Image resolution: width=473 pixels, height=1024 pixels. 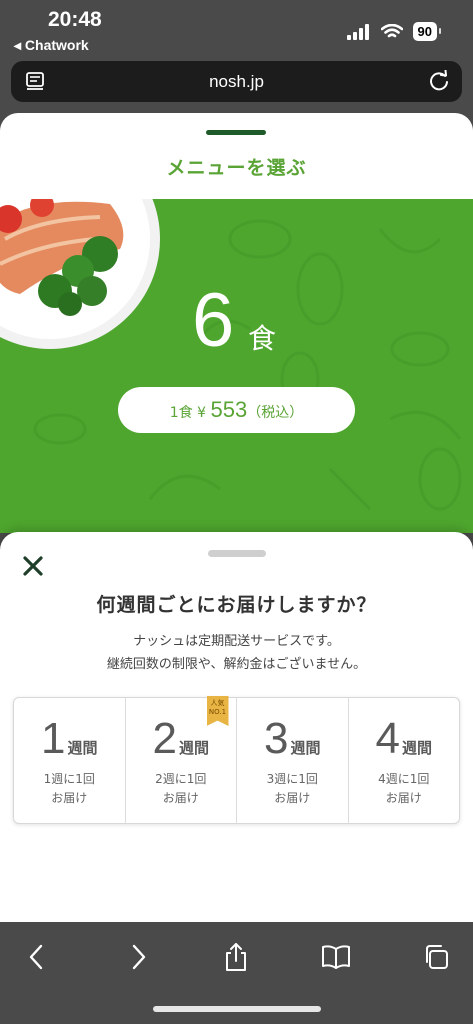 What do you see at coordinates (357, 31) in the screenshot?
I see `signal-icon` at bounding box center [357, 31].